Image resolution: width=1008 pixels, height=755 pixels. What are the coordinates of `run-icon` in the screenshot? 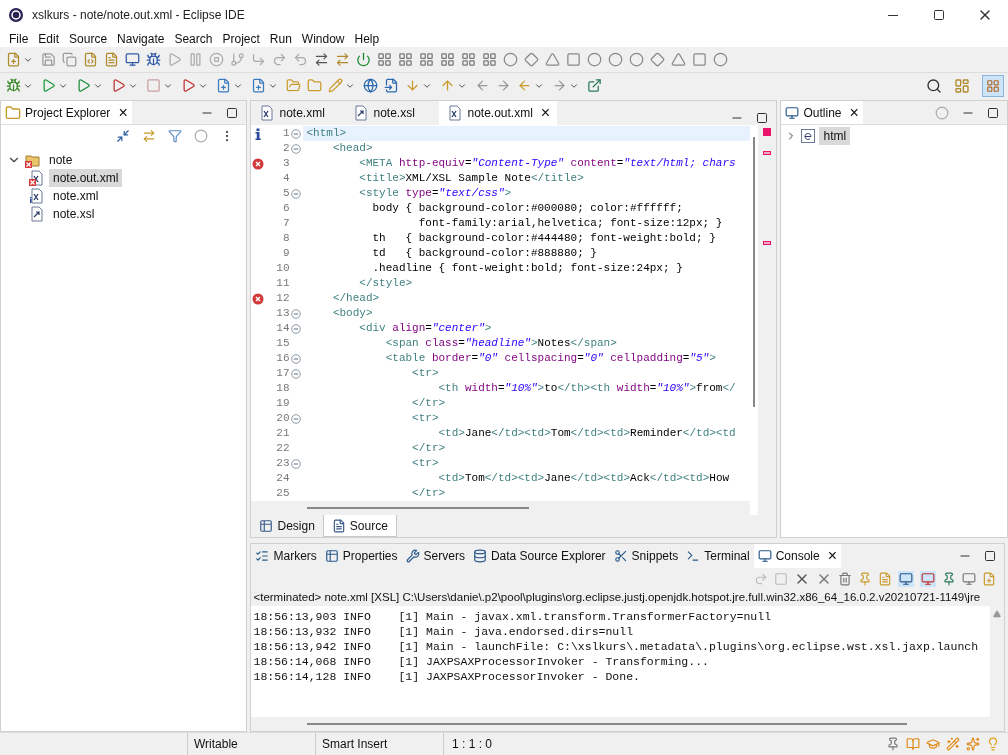 It's located at (48, 85).